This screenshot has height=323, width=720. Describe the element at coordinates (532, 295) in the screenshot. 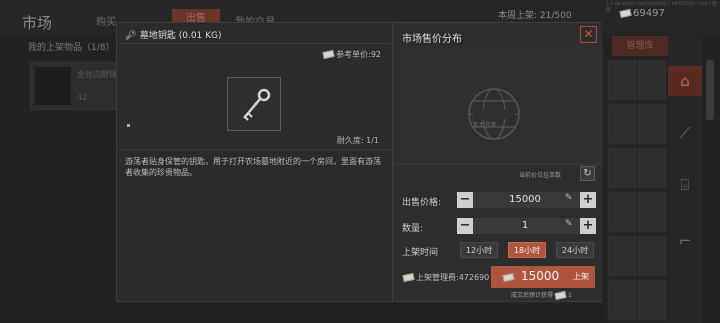

I see `expected-income-label: 成交后预计获得` at that location.